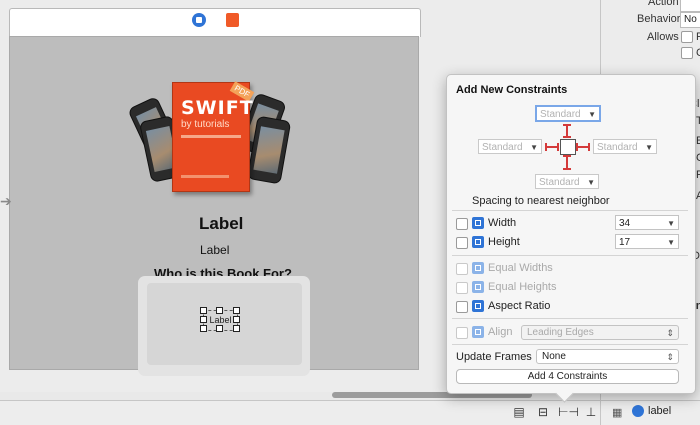 Image resolution: width=700 pixels, height=425 pixels. What do you see at coordinates (690, 6) in the screenshot?
I see `action-field` at bounding box center [690, 6].